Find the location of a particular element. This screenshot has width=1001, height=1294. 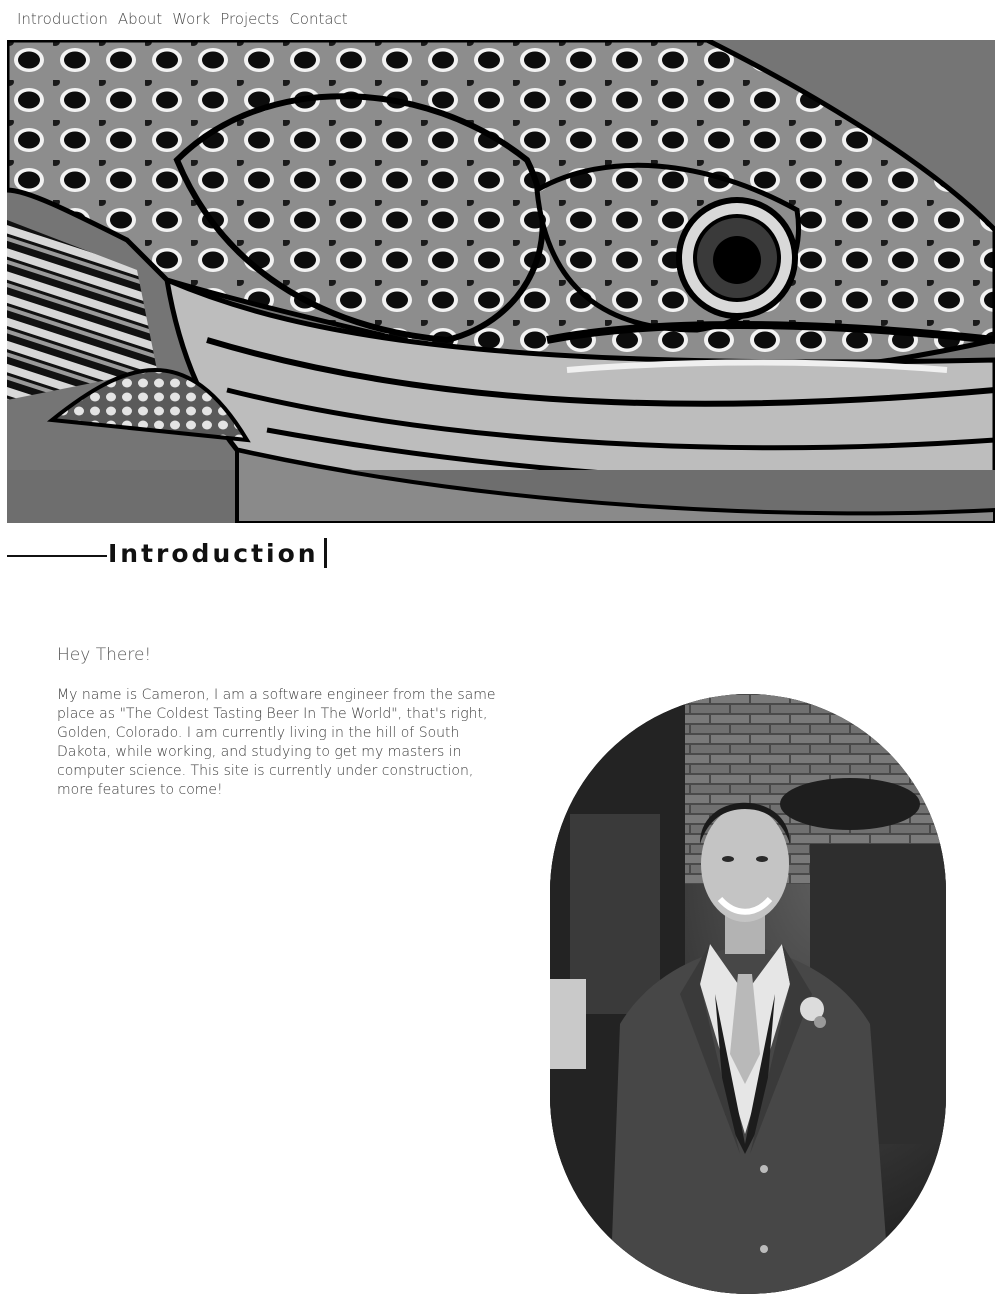

greeting-heading: Hey There! is located at coordinates (104, 655).